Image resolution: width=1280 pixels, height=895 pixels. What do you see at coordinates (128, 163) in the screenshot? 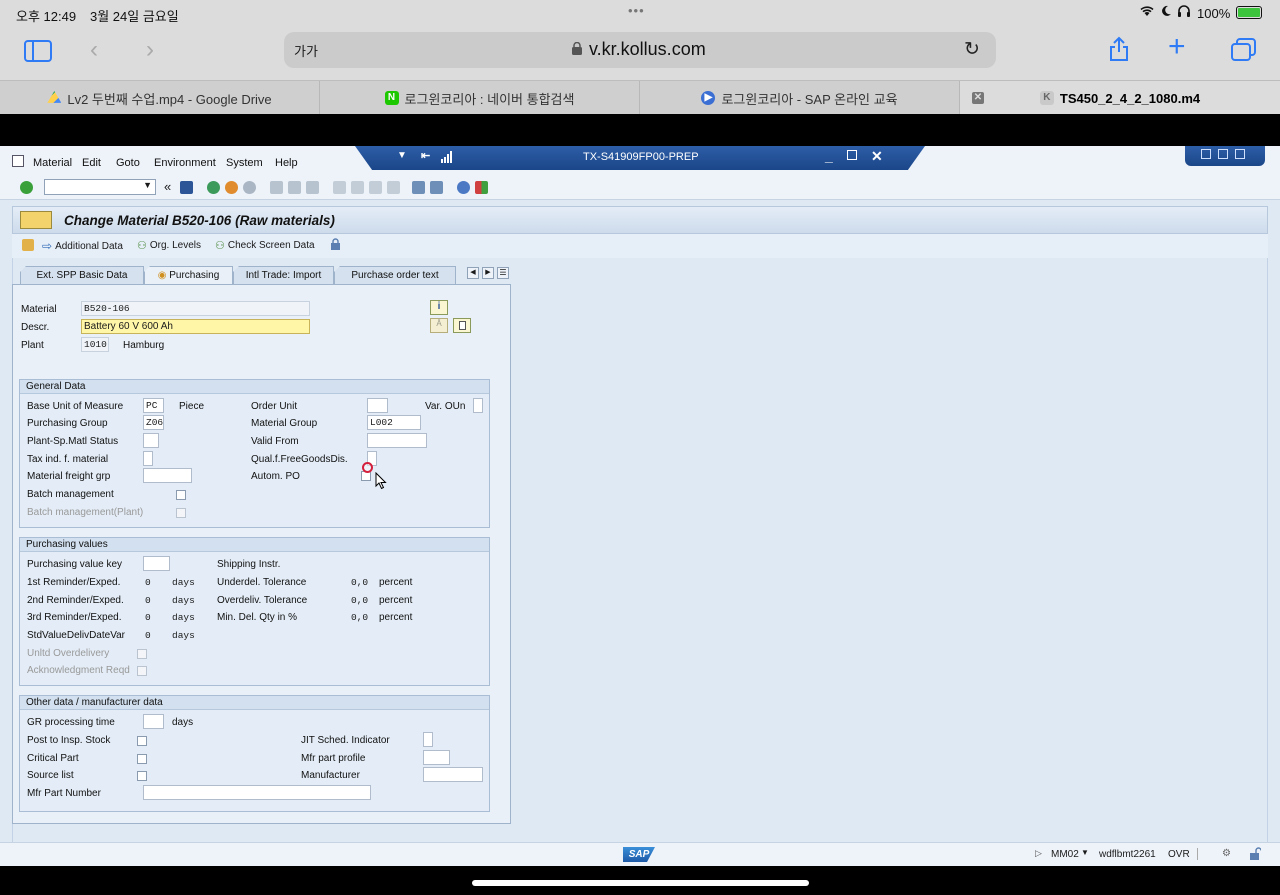
I see `menu-goto: Goto` at bounding box center [128, 163].